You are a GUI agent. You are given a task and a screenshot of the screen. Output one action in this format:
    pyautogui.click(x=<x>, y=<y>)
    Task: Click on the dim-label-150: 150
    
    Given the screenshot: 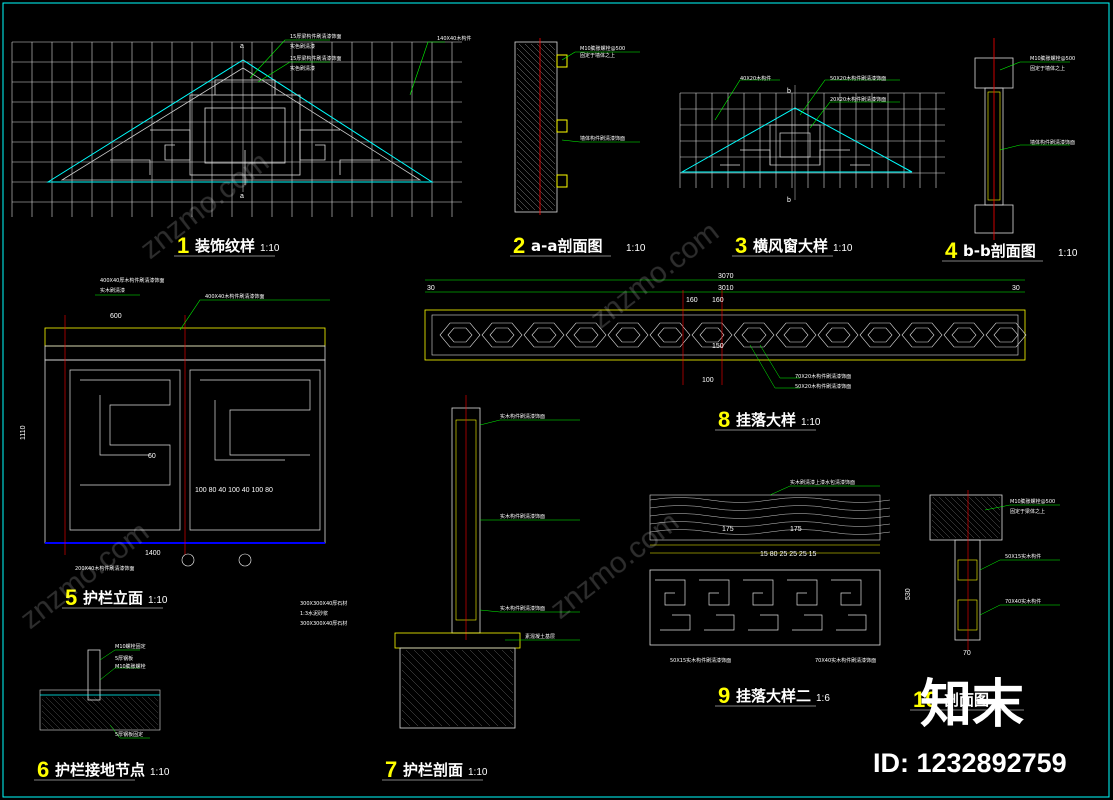 What is the action you would take?
    pyautogui.click(x=718, y=346)
    